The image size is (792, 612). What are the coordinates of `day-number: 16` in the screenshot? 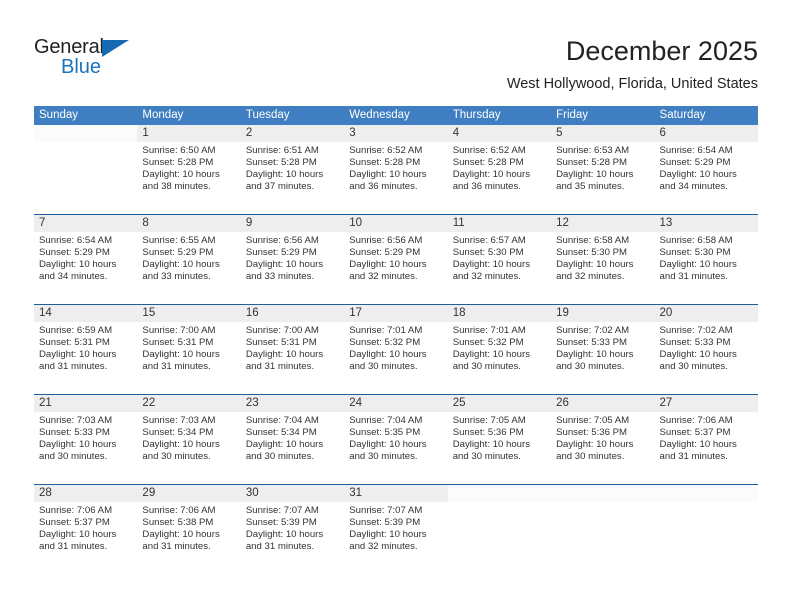 It's located at (292, 313).